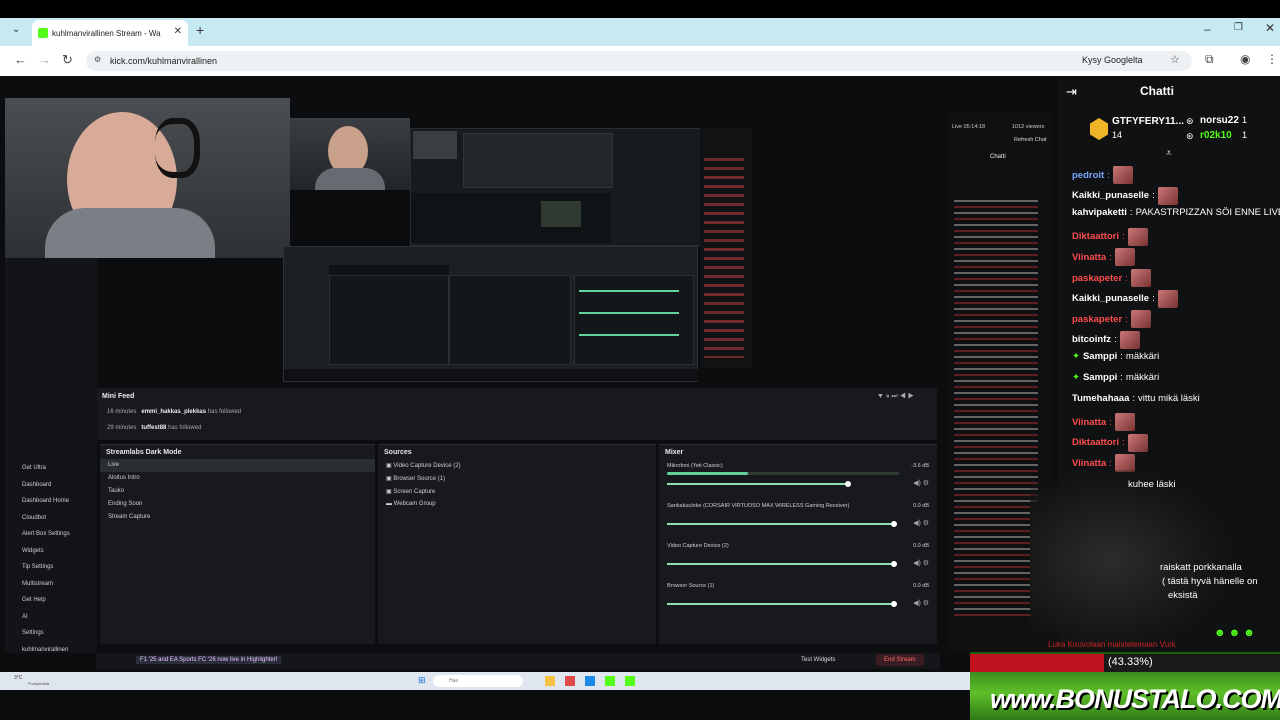 This screenshot has height=720, width=1280. I want to click on collapse-chat-icon: ⇥, so click(1071, 92).